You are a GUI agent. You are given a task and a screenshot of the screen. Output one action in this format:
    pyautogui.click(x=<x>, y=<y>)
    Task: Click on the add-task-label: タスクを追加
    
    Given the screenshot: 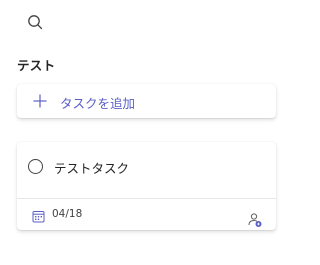 What is the action you would take?
    pyautogui.click(x=98, y=103)
    